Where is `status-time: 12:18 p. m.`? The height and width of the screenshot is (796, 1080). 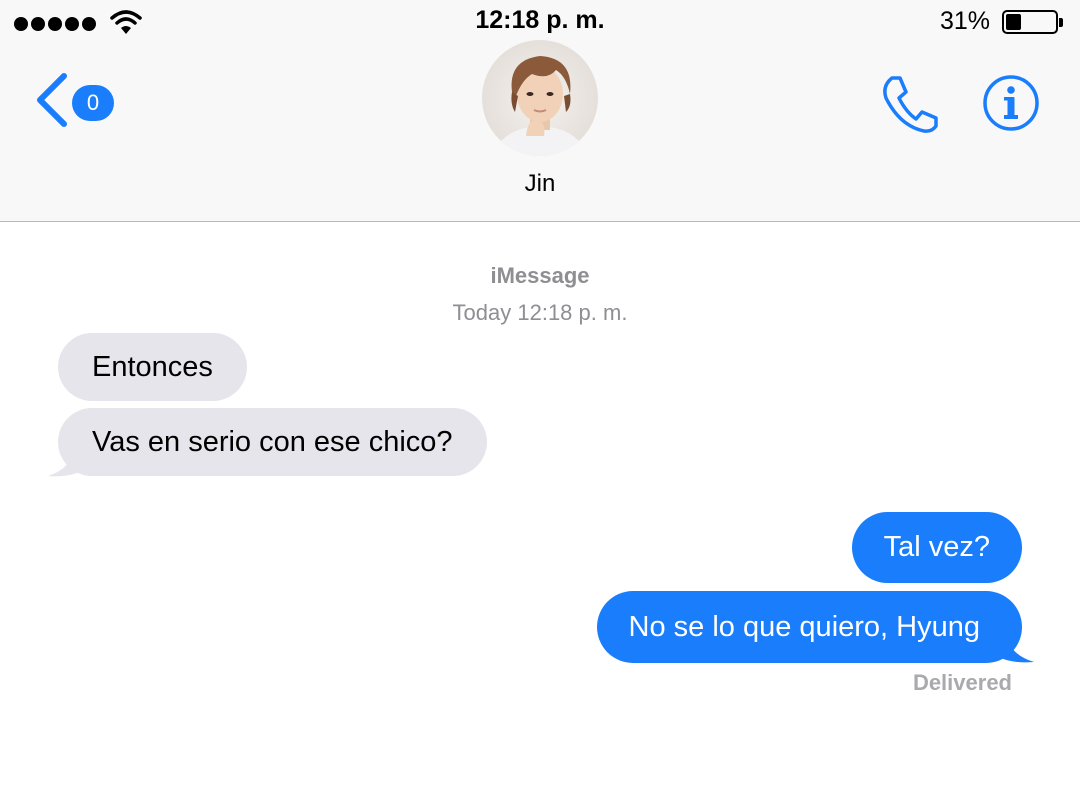 status-time: 12:18 p. m. is located at coordinates (540, 20).